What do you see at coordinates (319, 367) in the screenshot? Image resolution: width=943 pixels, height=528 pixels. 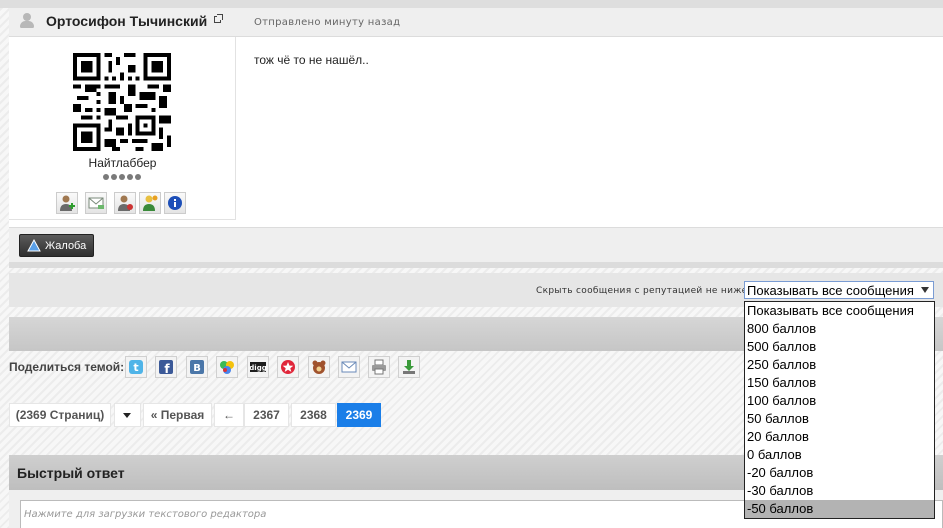 I see `mail-ru-icon` at bounding box center [319, 367].